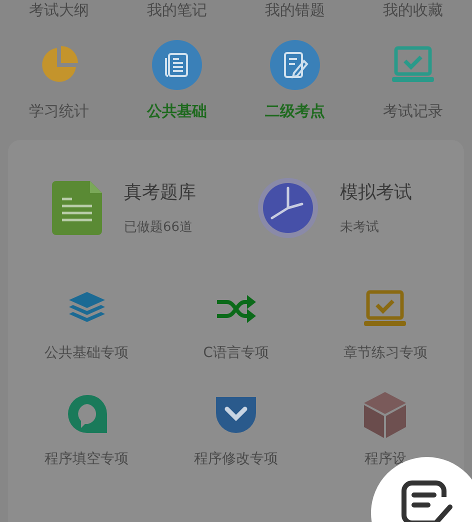 The height and width of the screenshot is (522, 472). What do you see at coordinates (385, 415) in the screenshot?
I see `cube-icon` at bounding box center [385, 415].